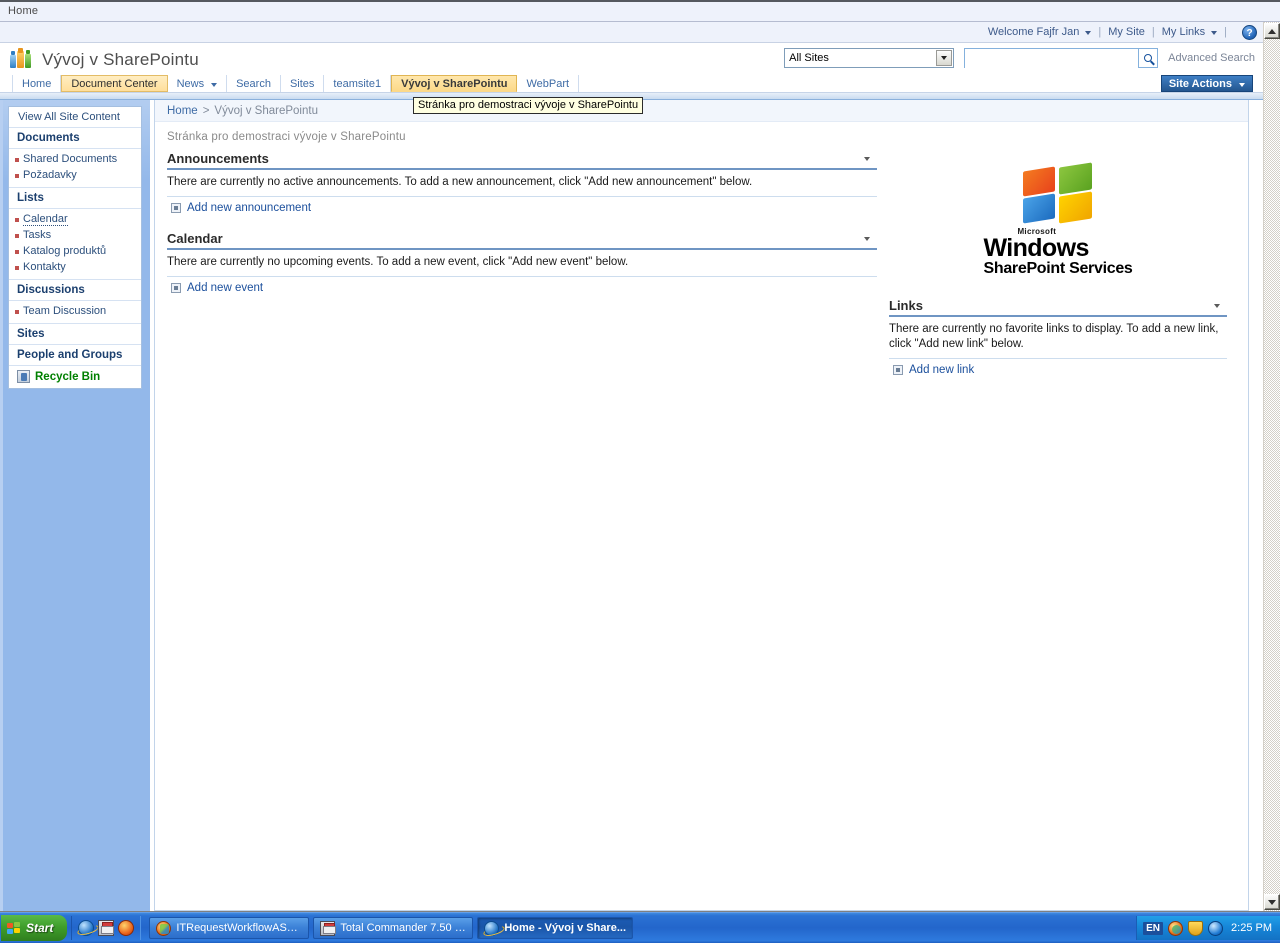 This screenshot has width=1280, height=943. Describe the element at coordinates (1216, 928) in the screenshot. I see `system-orb-icon` at that location.